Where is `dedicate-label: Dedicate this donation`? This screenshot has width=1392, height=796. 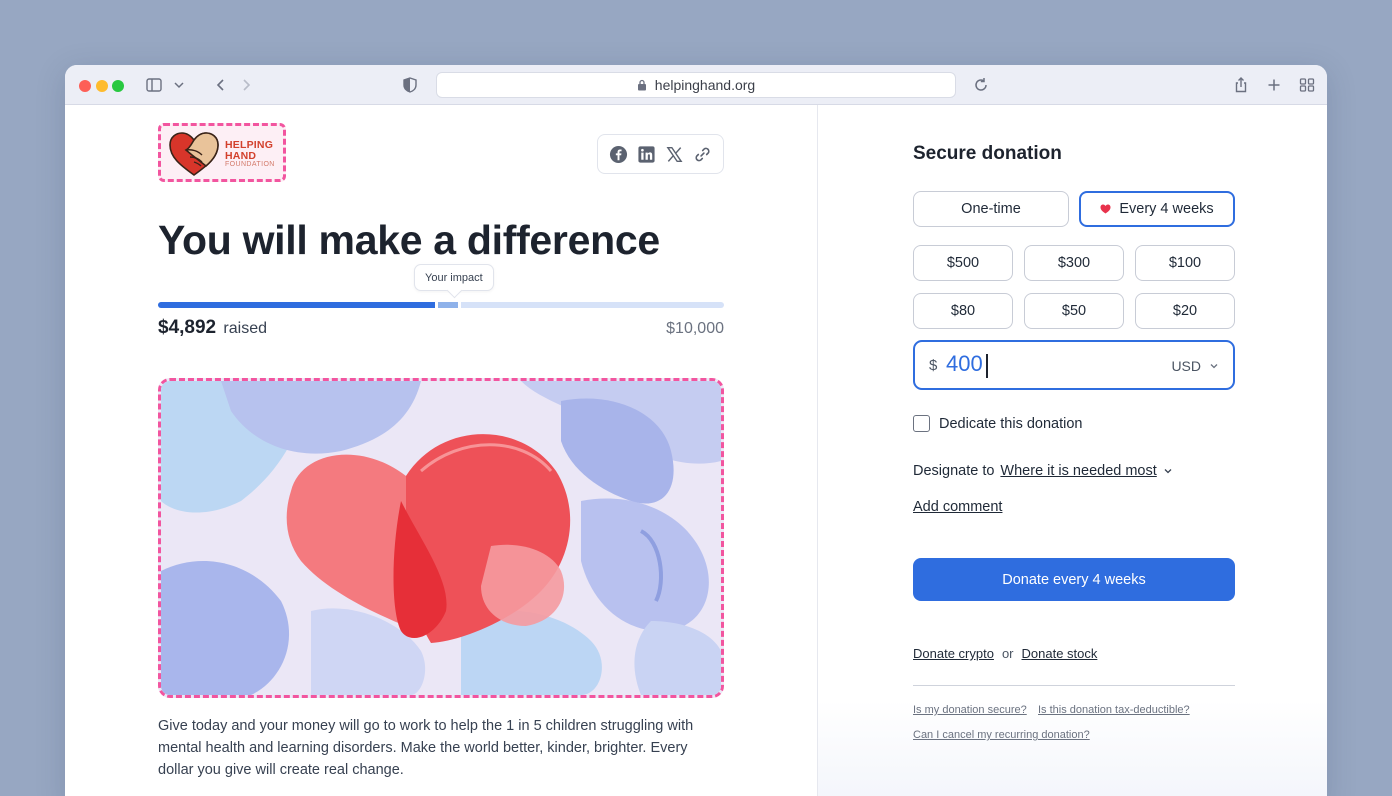
dedicate-label: Dedicate this donation is located at coordinates (1011, 423).